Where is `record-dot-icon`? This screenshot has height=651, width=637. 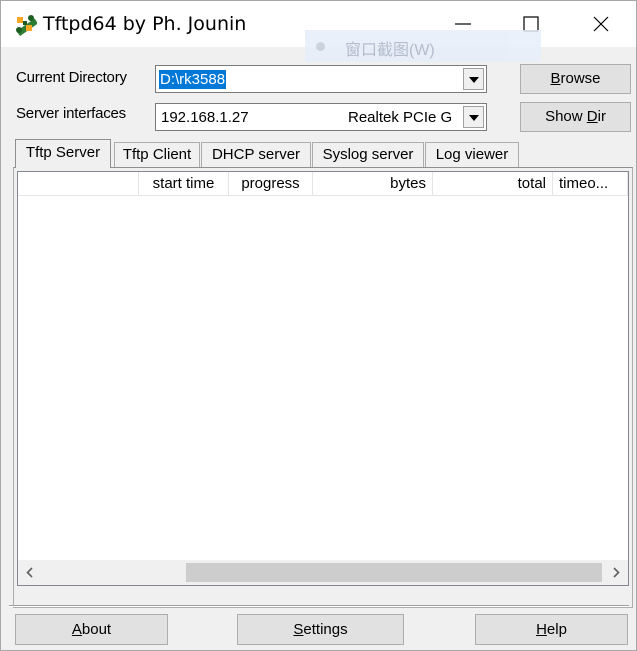 record-dot-icon is located at coordinates (320, 46).